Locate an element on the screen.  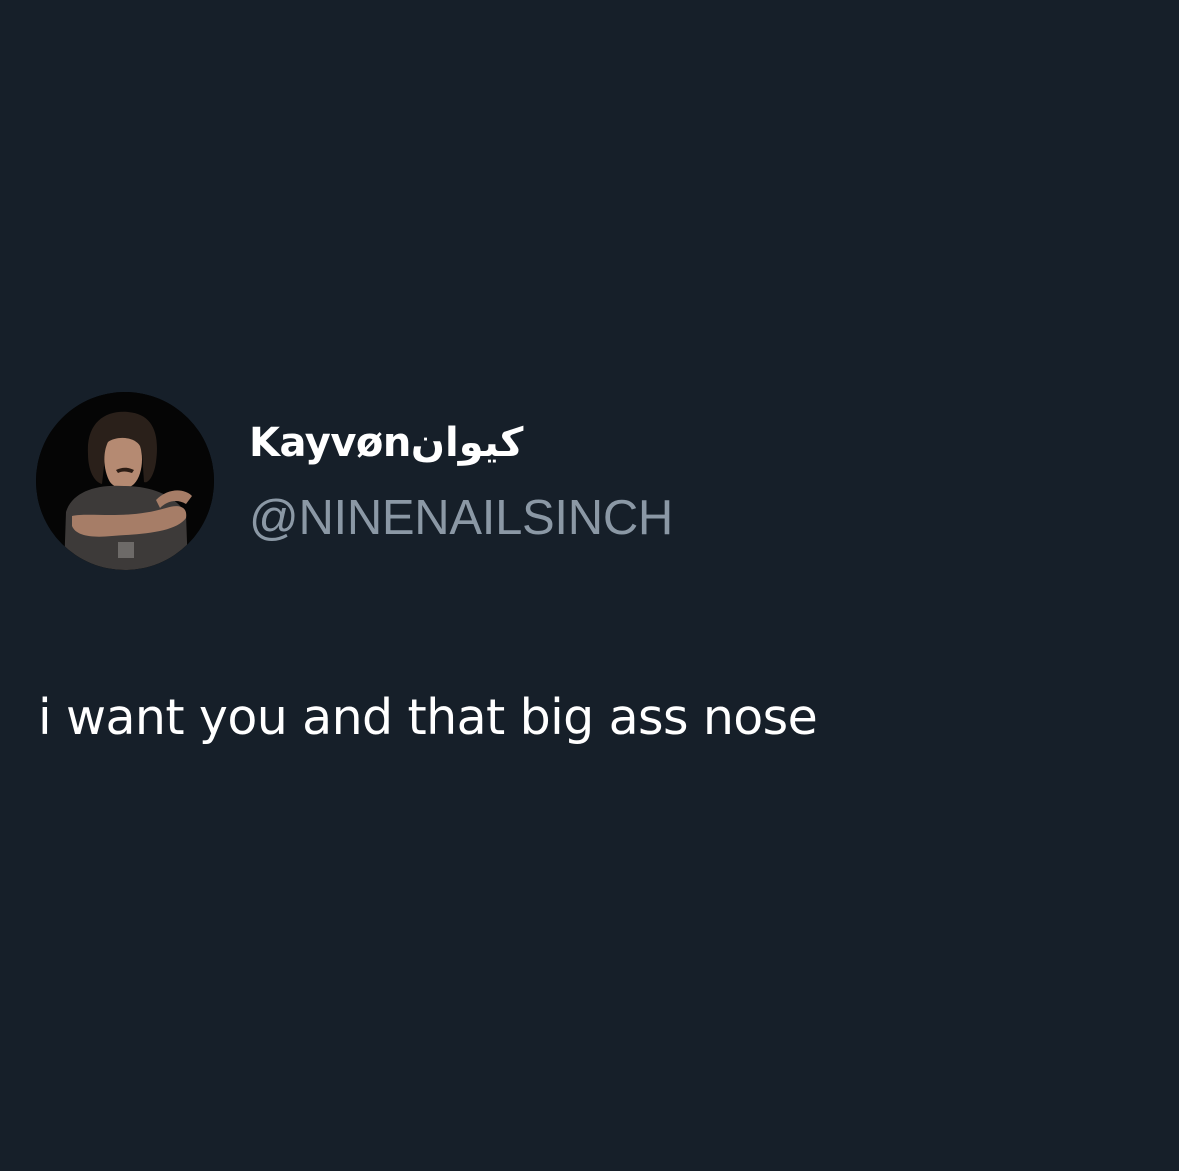
avatar-photo is located at coordinates (125, 481).